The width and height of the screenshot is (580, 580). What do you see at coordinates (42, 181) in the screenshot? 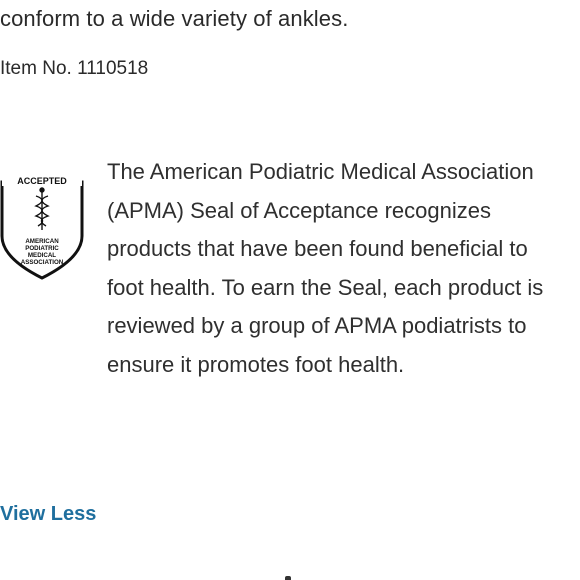
I see `seal-accepted-text: ACCEPTED` at bounding box center [42, 181].